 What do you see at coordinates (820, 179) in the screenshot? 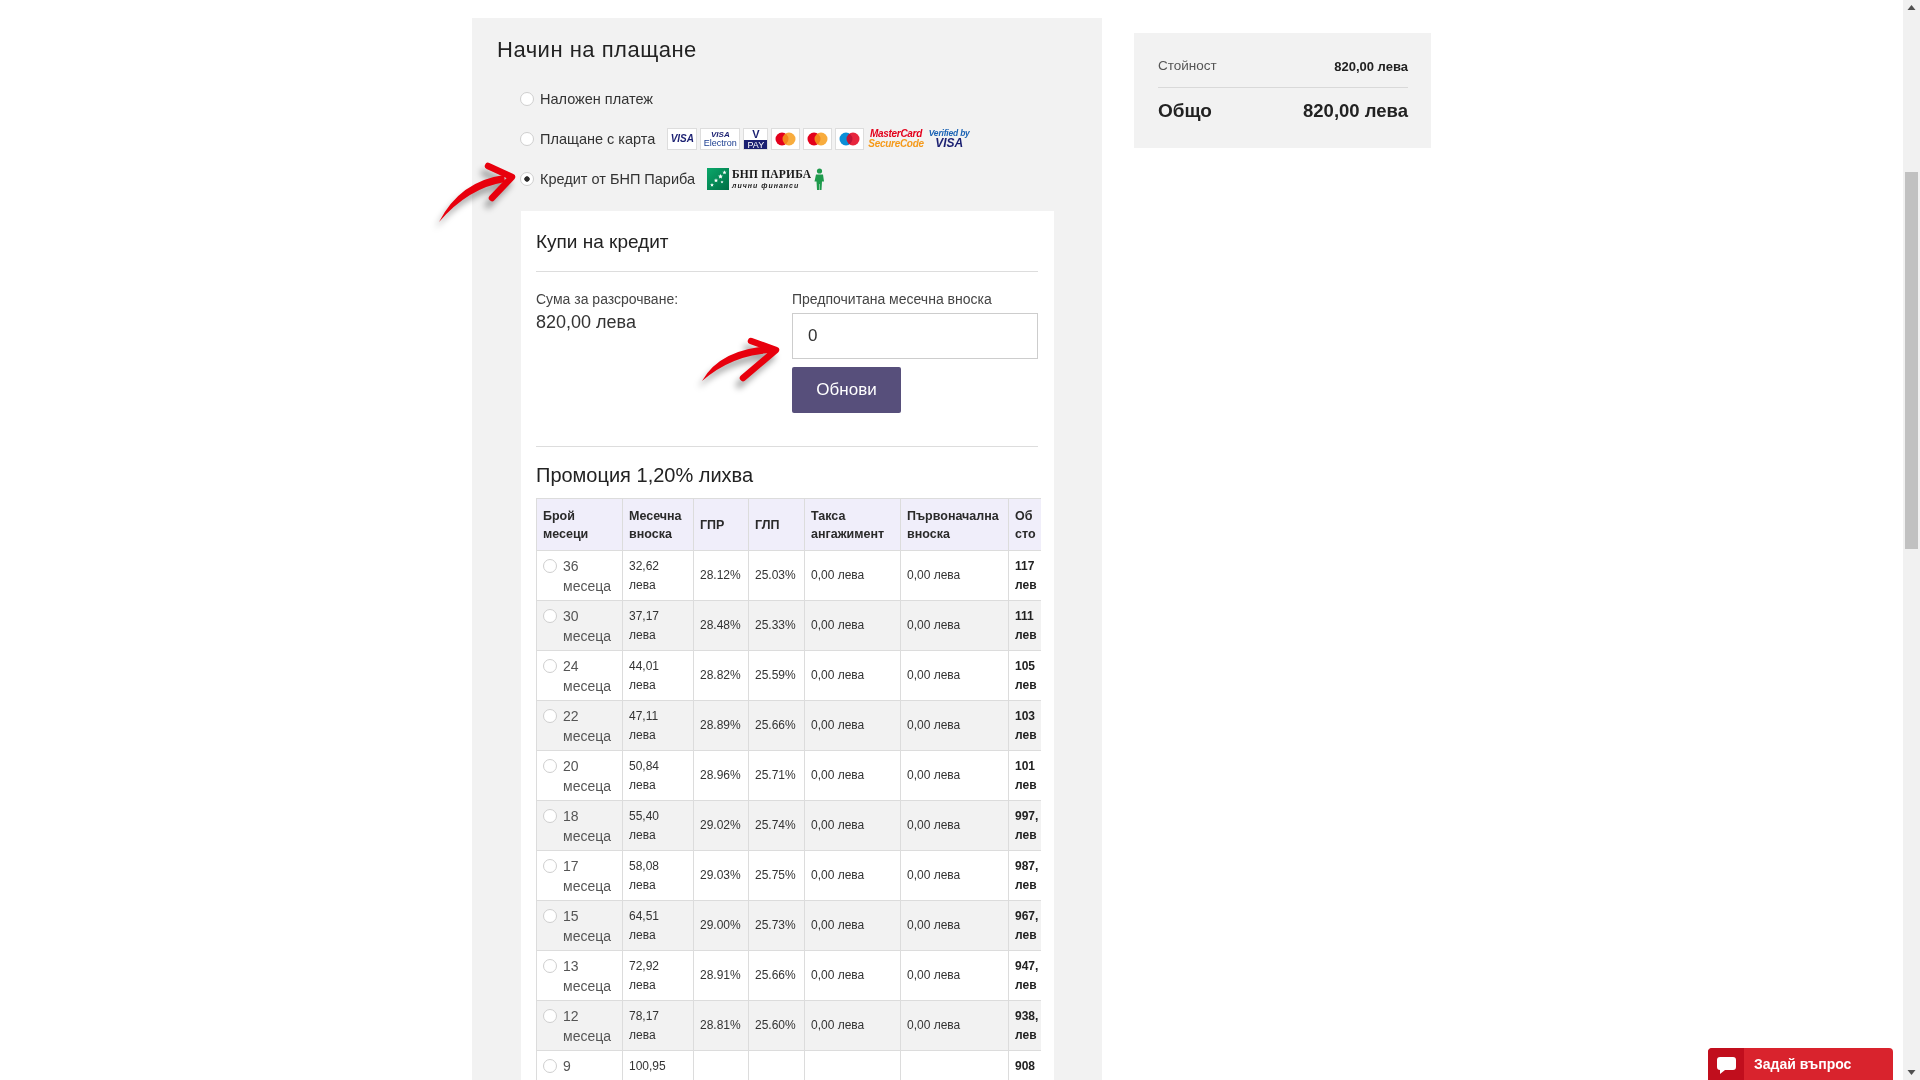
I see `standing-figure-icon` at bounding box center [820, 179].